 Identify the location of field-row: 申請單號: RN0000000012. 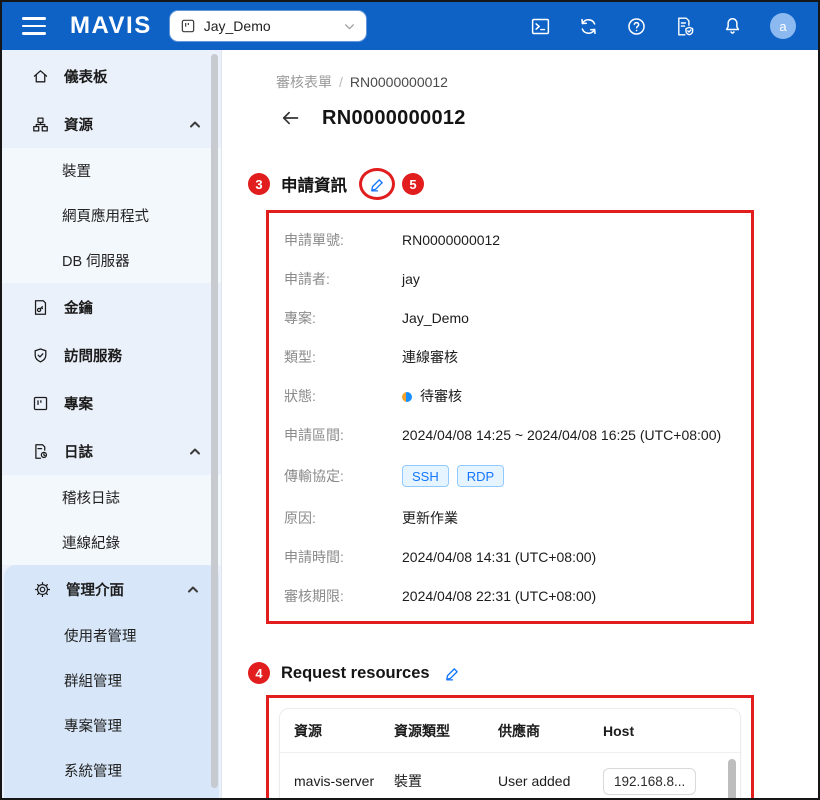
(513, 239).